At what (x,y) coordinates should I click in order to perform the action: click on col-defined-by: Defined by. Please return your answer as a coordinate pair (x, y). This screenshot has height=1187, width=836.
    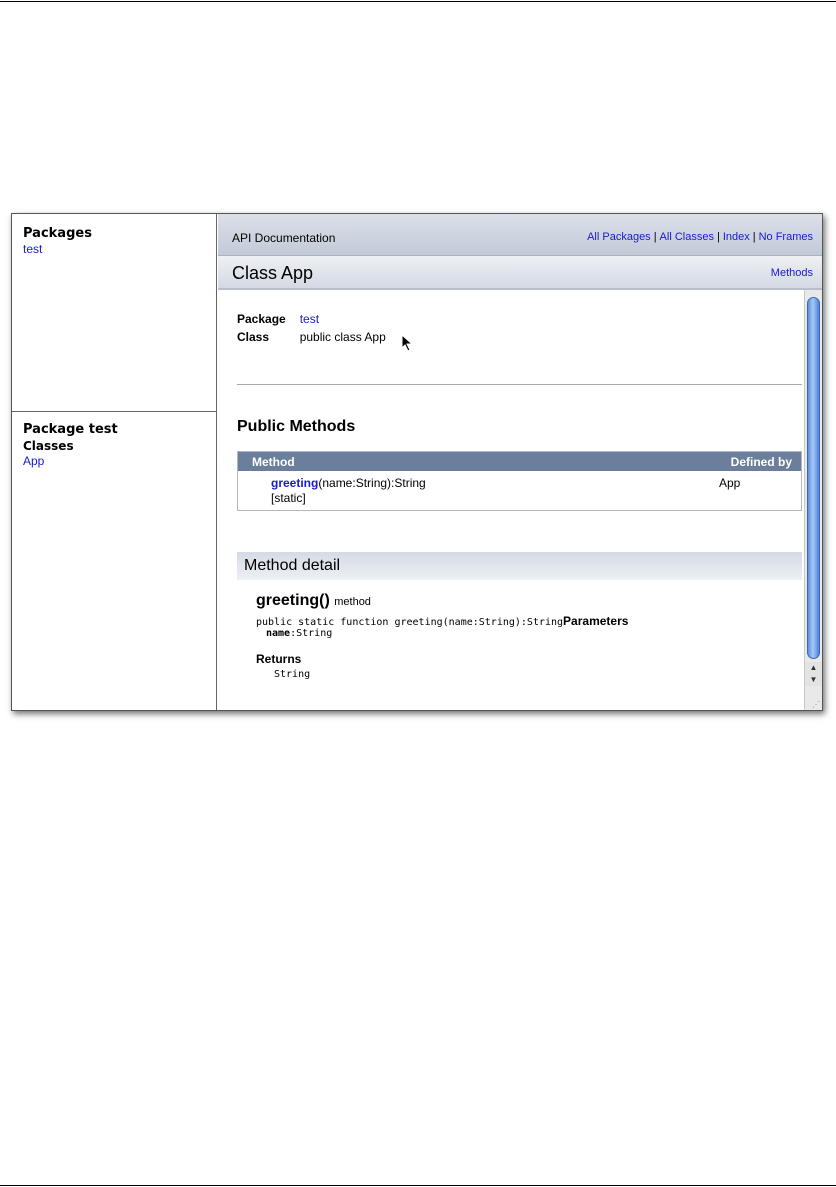
    Looking at the image, I should click on (761, 462).